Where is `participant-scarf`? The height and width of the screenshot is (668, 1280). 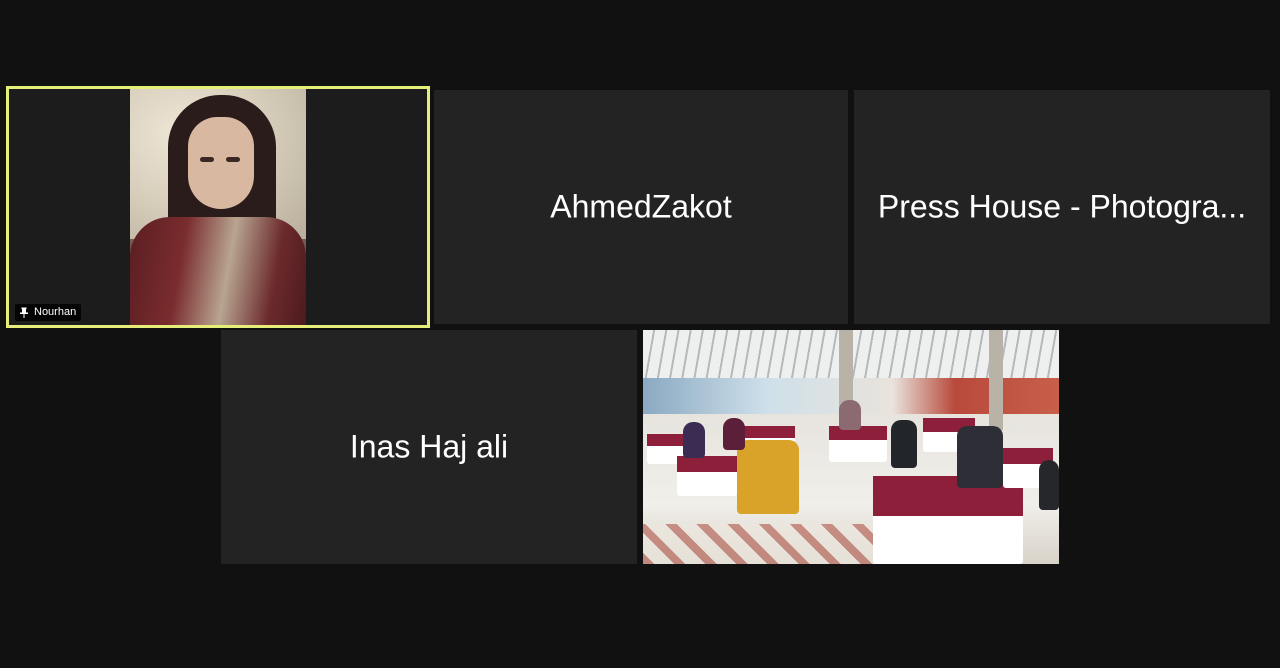 participant-scarf is located at coordinates (218, 271).